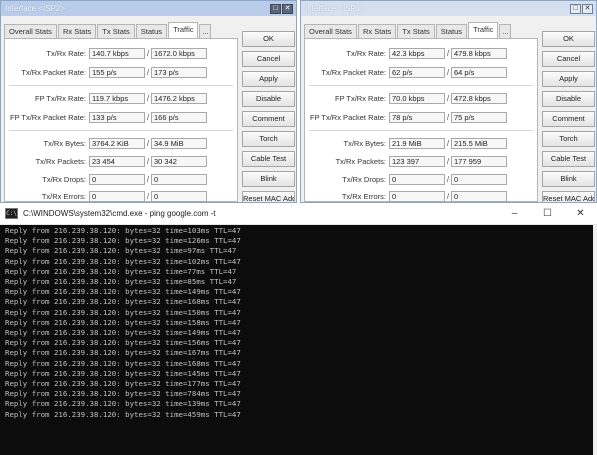  I want to click on tx-value-field: 3764.2 KiB, so click(117, 143).